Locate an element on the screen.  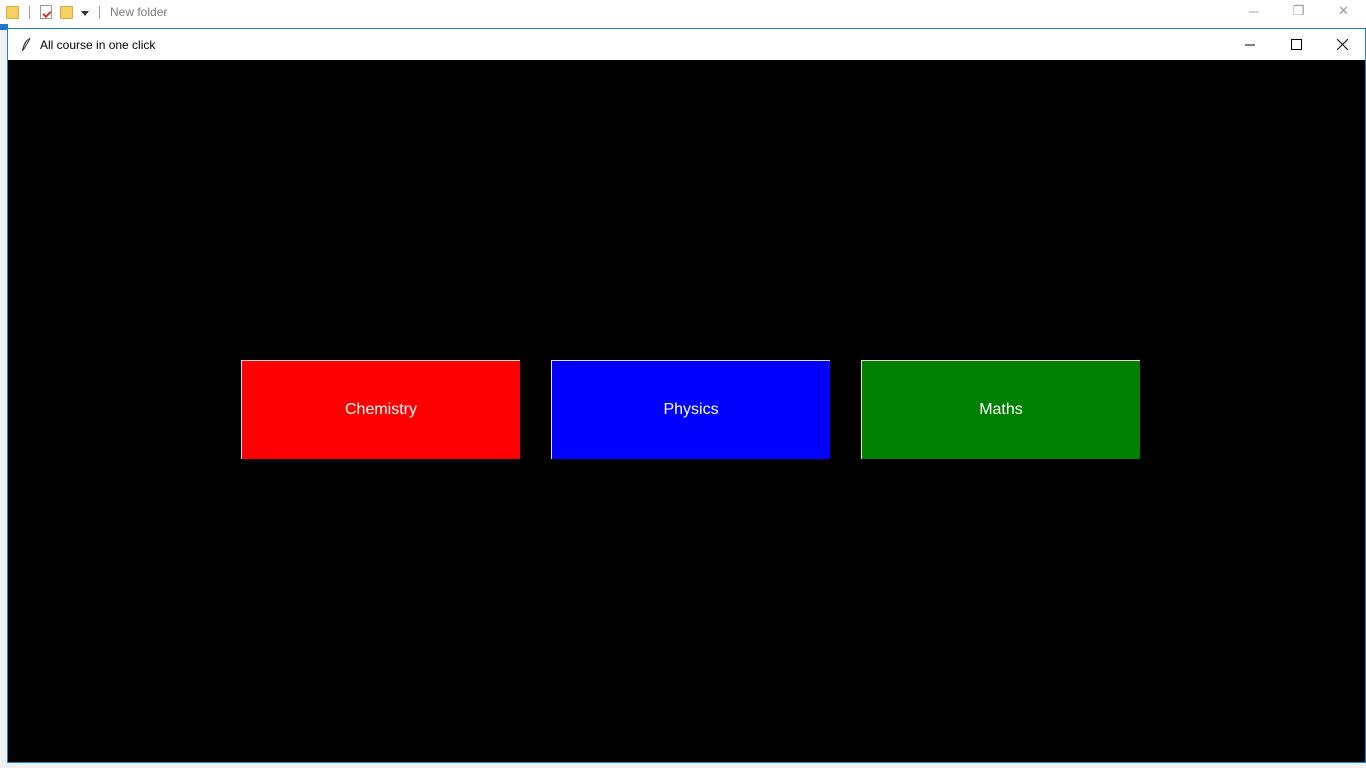
app-window-controls is located at coordinates (1296, 44).